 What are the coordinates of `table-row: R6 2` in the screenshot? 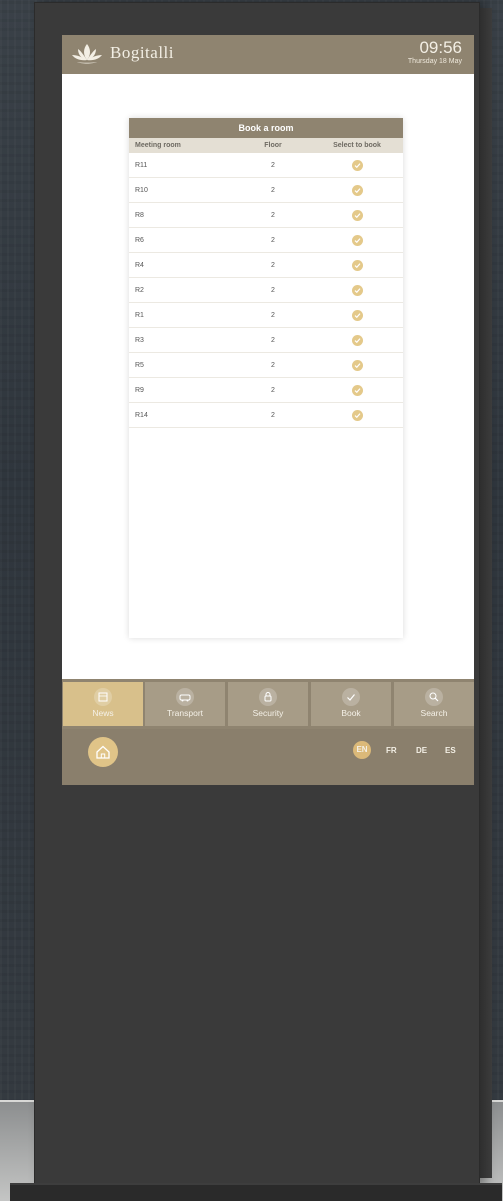 It's located at (266, 240).